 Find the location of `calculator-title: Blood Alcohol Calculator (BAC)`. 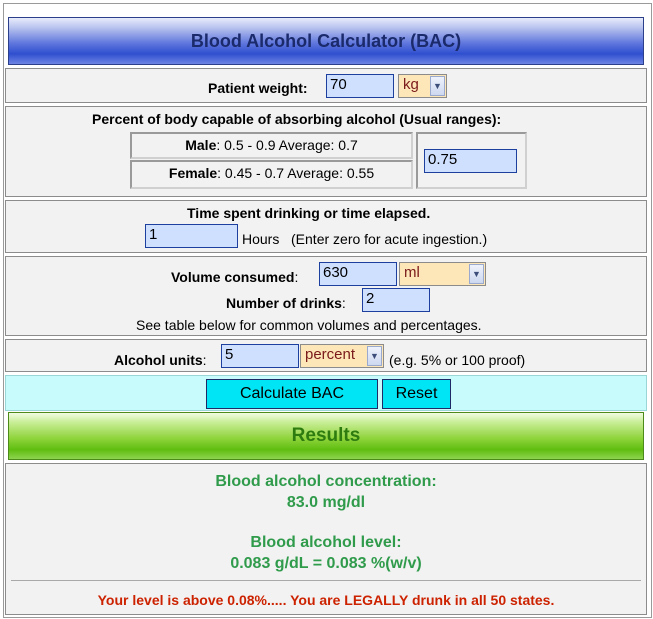

calculator-title: Blood Alcohol Calculator (BAC) is located at coordinates (326, 41).